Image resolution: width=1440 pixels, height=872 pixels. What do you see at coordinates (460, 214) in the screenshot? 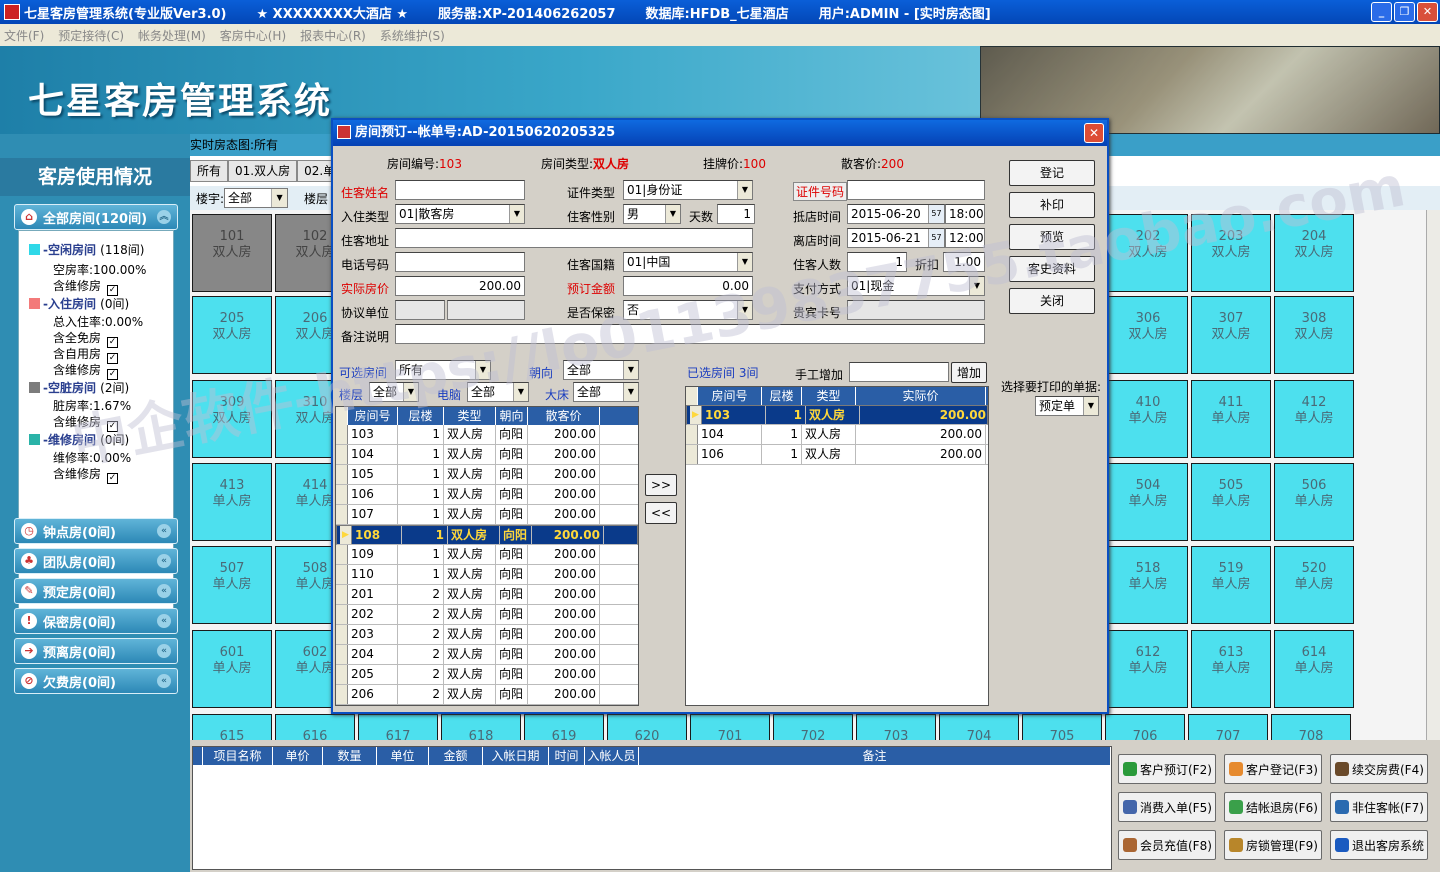
I see `checkin-type-select: 01|散客房 ▼` at bounding box center [460, 214].